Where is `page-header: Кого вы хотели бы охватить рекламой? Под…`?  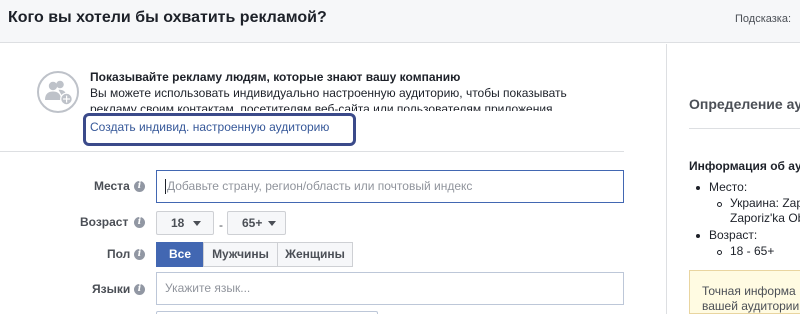 page-header: Кого вы хотели бы охватить рекламой? Под… is located at coordinates (400, 21).